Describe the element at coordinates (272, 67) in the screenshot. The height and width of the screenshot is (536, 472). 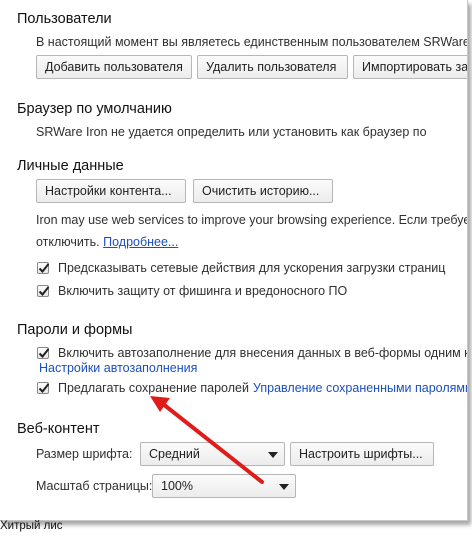
I see `delete-user-button: Удалить пользователя` at that location.